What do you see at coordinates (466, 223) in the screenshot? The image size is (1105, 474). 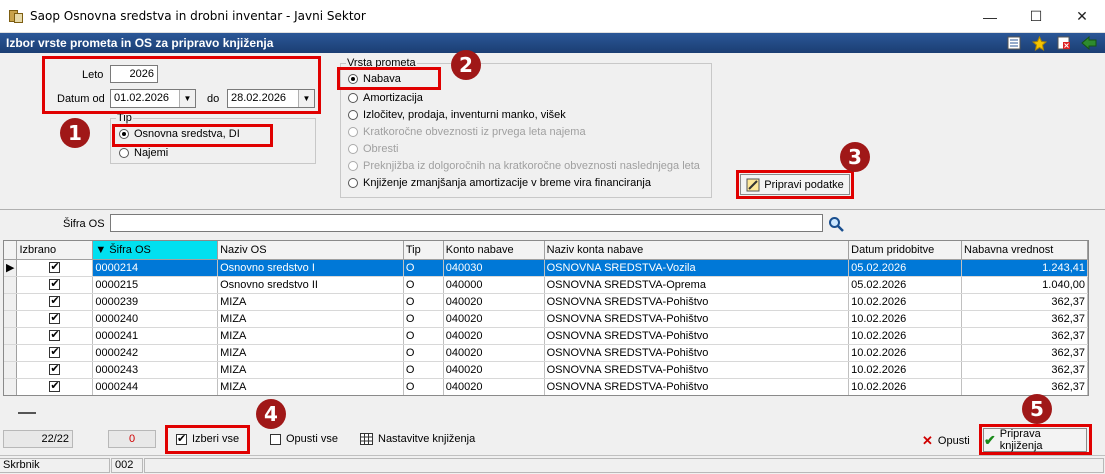 I see `sifra-os-input` at bounding box center [466, 223].